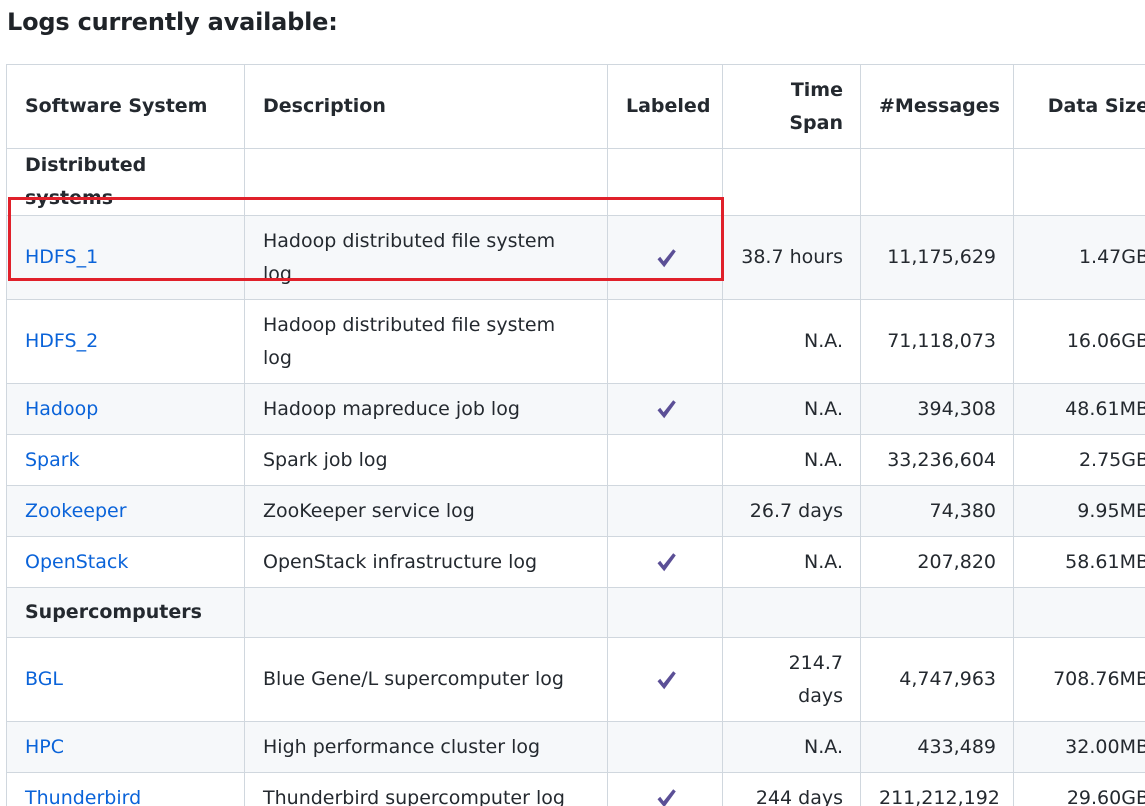 The width and height of the screenshot is (1145, 806). What do you see at coordinates (426, 789) in the screenshot?
I see `description-cell: Thunderbird supercomputer log` at bounding box center [426, 789].